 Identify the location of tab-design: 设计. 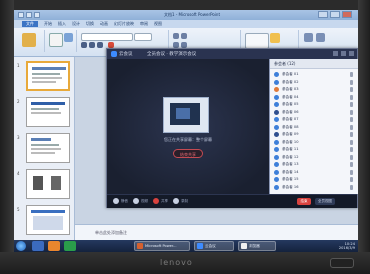
(76, 24).